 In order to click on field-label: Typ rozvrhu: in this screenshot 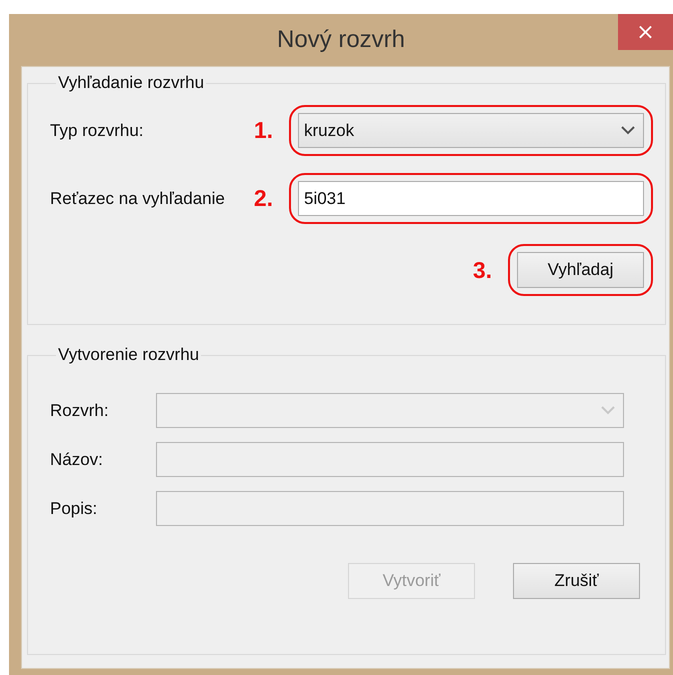, I will do `click(97, 130)`.